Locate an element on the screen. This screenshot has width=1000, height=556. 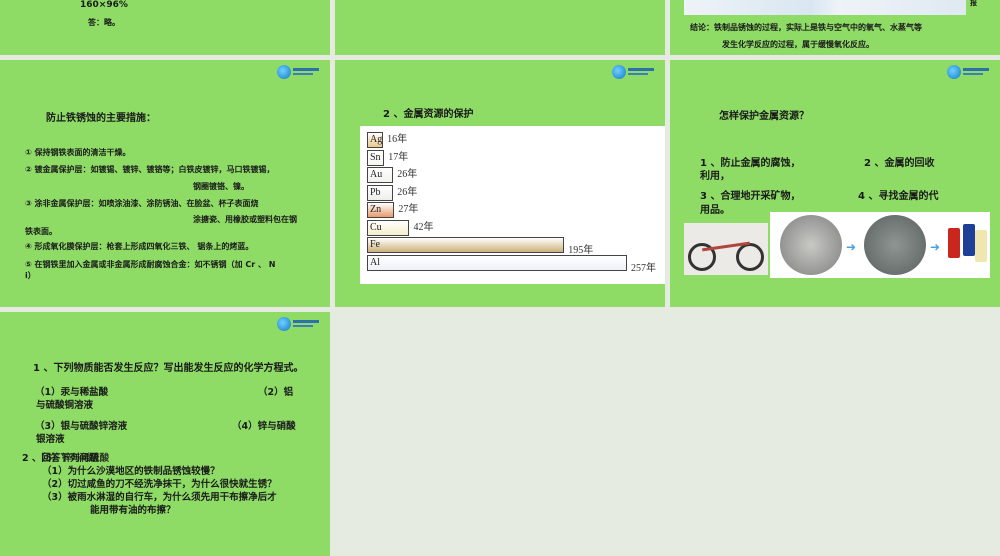
slide-thumbnail-1: 160×96% 答：略。 is located at coordinates (165, 27).